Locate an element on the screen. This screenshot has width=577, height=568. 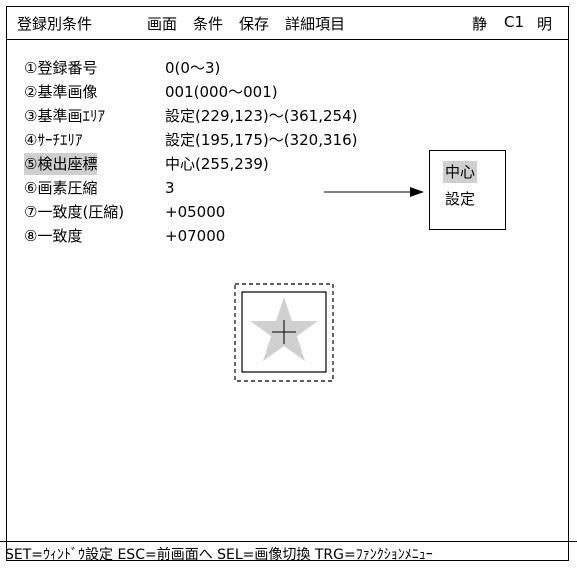
menu-bar: 登録別条件 画面 条件 保存 詳細項目 静 C1 明 is located at coordinates (287, 23).